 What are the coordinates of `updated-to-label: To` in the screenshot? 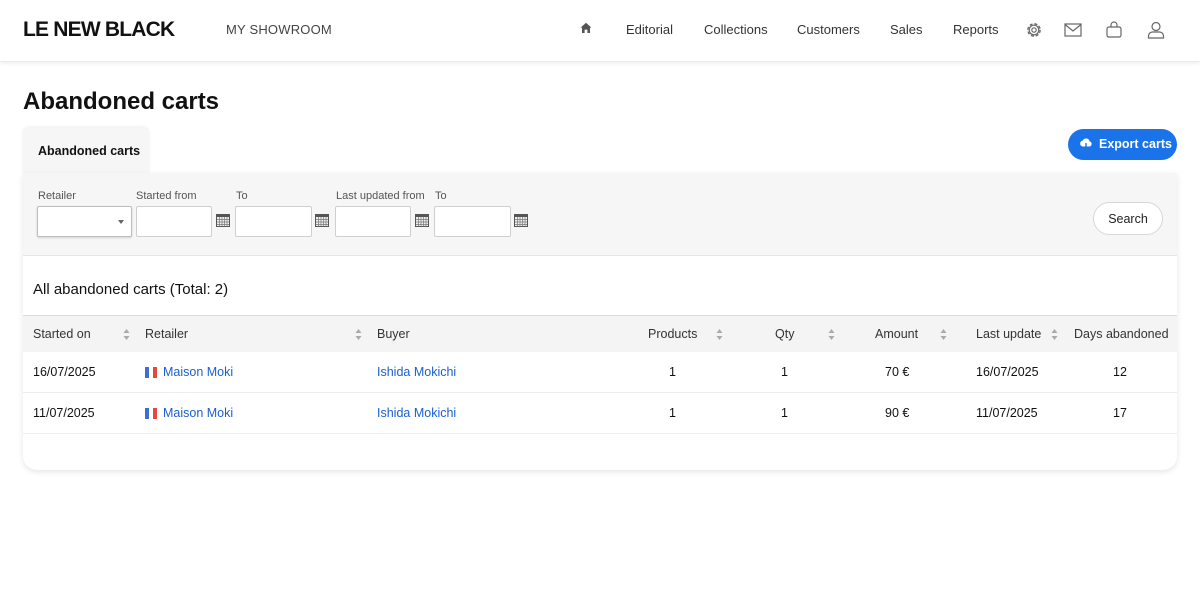 It's located at (441, 196).